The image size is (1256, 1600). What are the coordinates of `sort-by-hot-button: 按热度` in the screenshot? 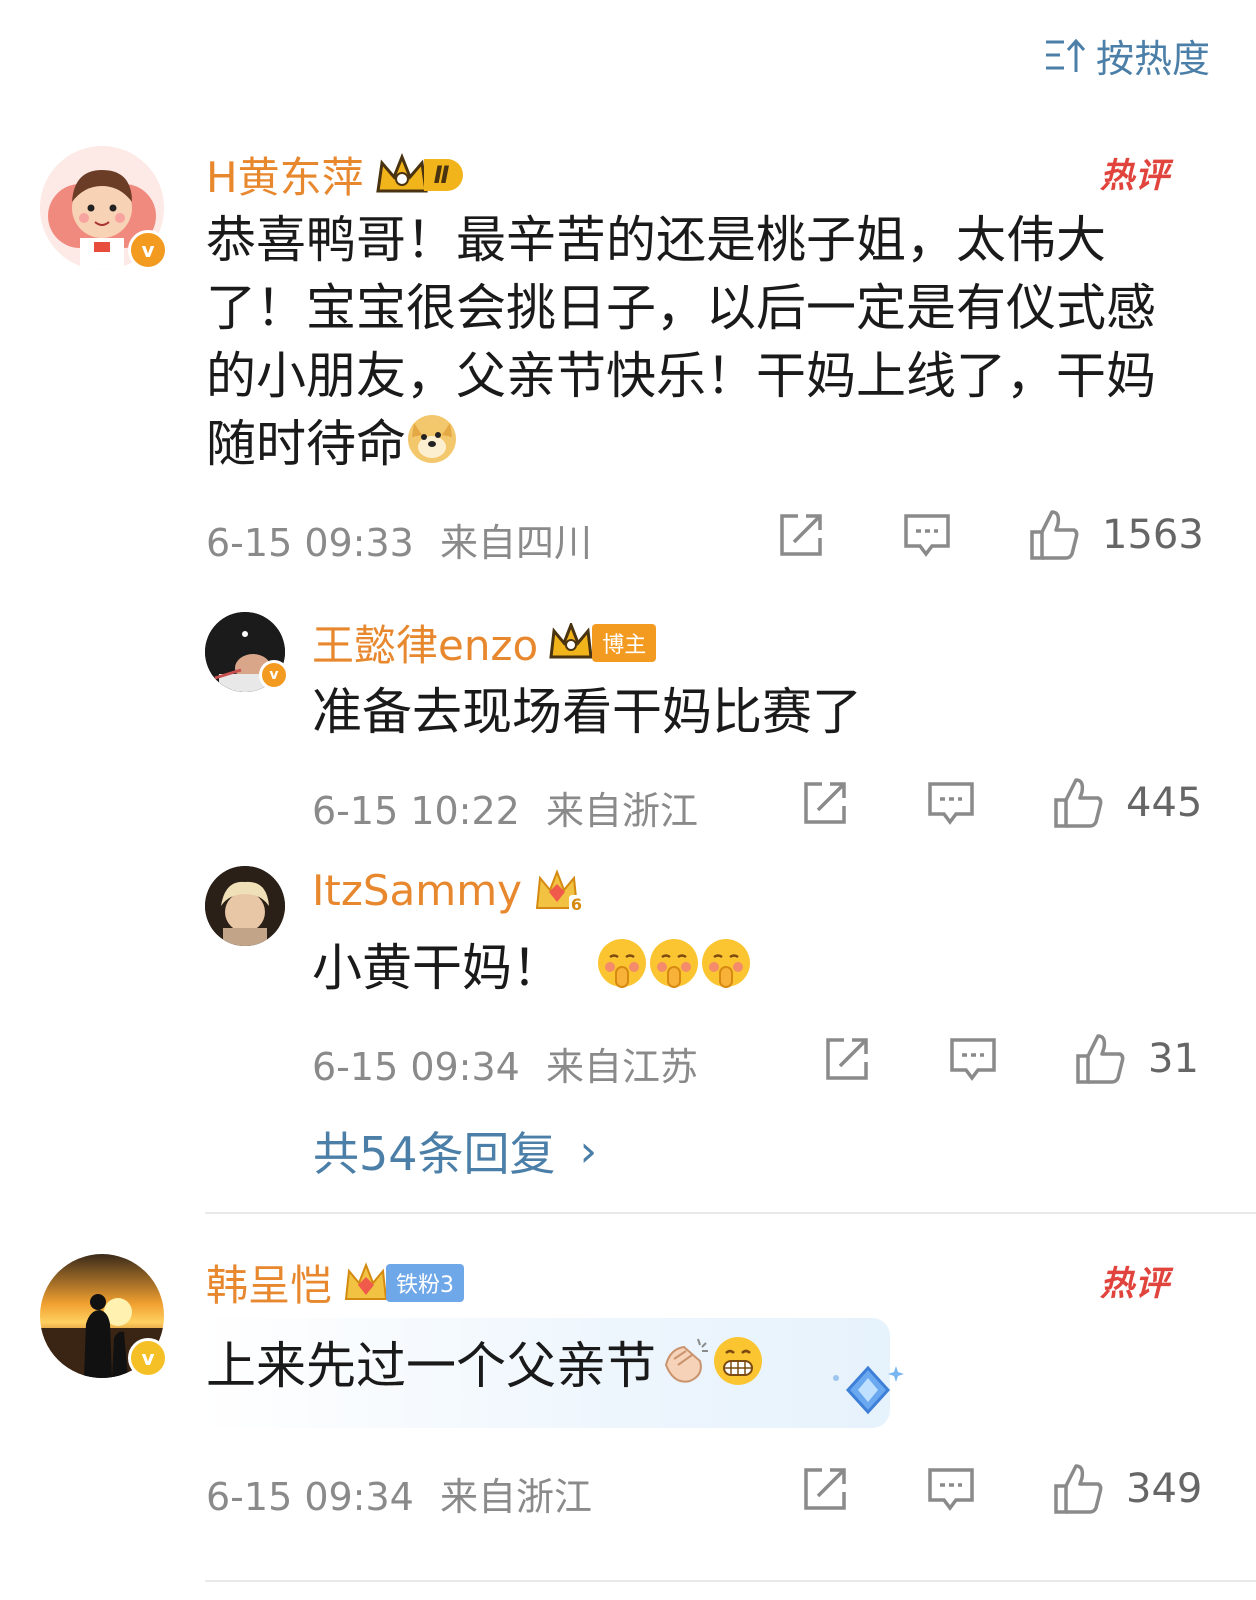 It's located at (1127, 55).